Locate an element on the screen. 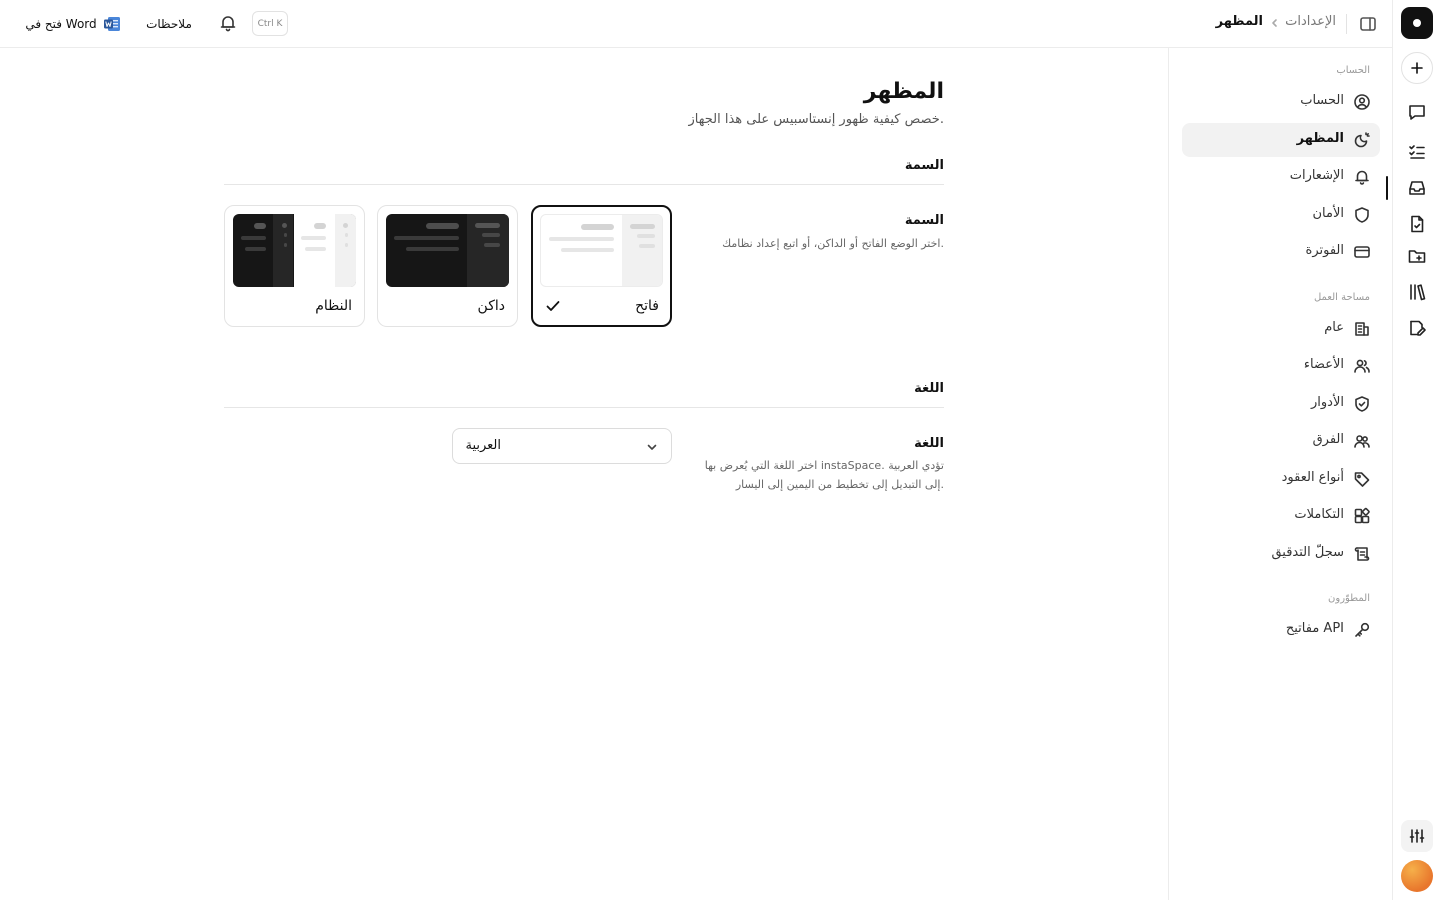 The height and width of the screenshot is (900, 1440). sidebar-item-contract-types: أنواع العقود is located at coordinates (1281, 479).